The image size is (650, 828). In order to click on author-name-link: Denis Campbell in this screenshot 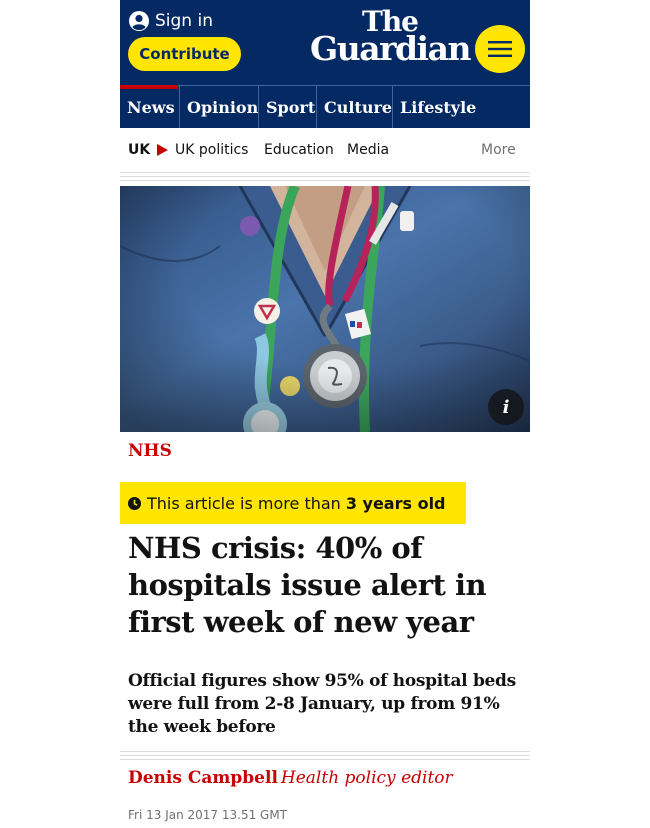, I will do `click(203, 778)`.